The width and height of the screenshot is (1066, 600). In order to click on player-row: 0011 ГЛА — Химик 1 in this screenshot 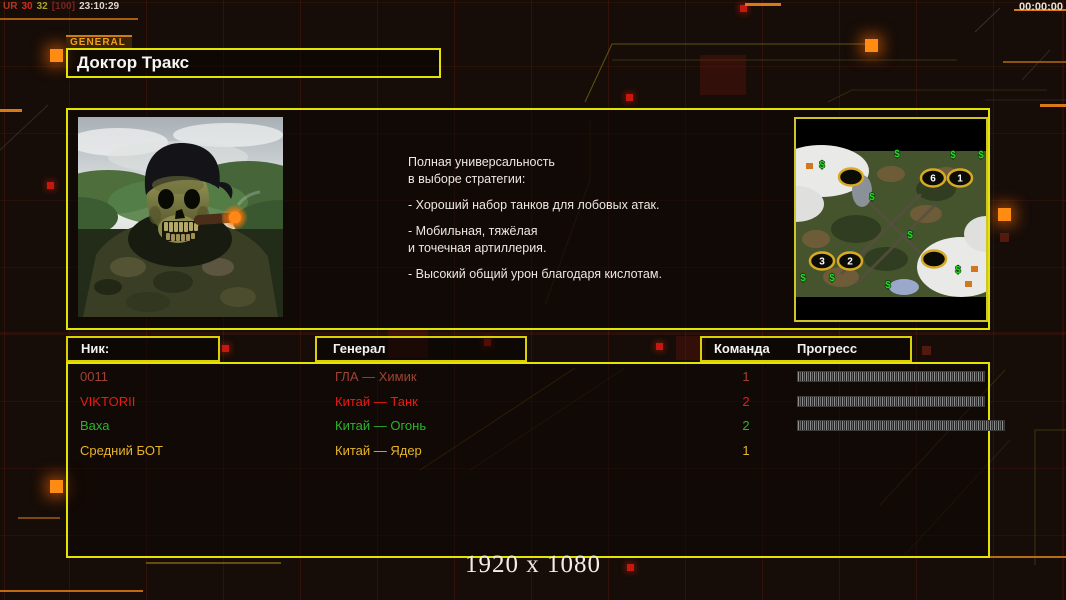, I will do `click(528, 378)`.